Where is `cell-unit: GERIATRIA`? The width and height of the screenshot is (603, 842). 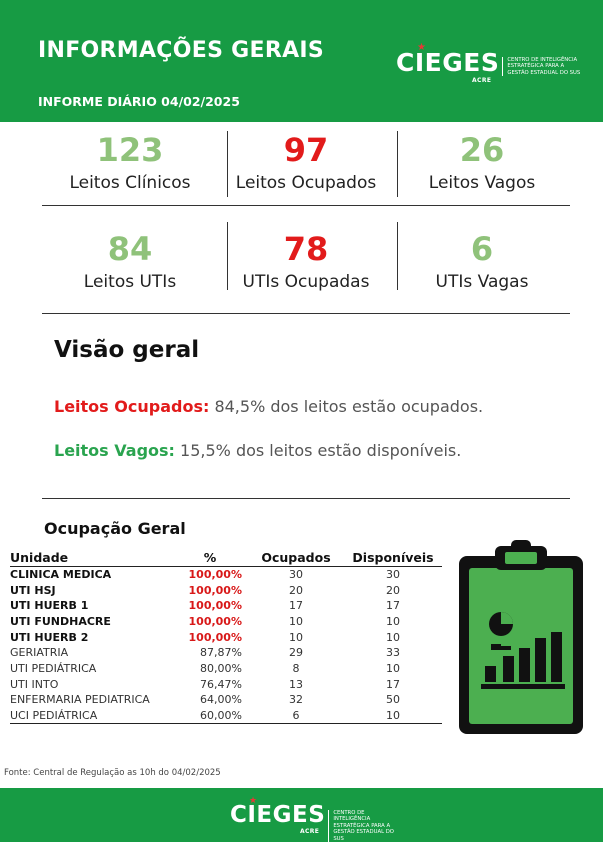 cell-unit: GERIATRIA is located at coordinates (39, 653).